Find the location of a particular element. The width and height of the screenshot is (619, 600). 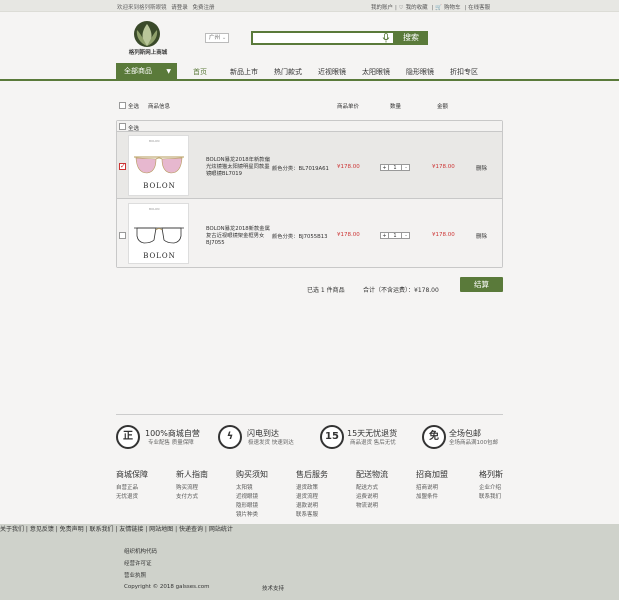

footer-link: 镜片种类 is located at coordinates (247, 514).